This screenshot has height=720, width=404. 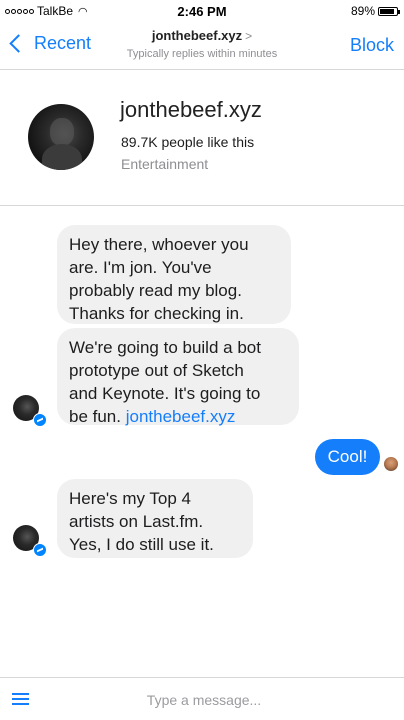 I want to click on page-likes: 89.7K people like this, so click(x=188, y=142).